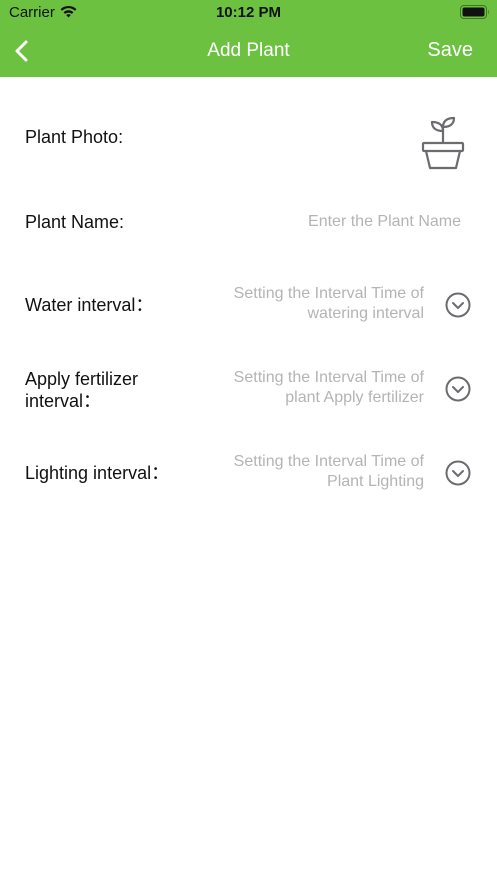 The height and width of the screenshot is (883, 497). What do you see at coordinates (82, 379) in the screenshot?
I see `fertilizer-interval-label-line1: Apply fertilizer` at bounding box center [82, 379].